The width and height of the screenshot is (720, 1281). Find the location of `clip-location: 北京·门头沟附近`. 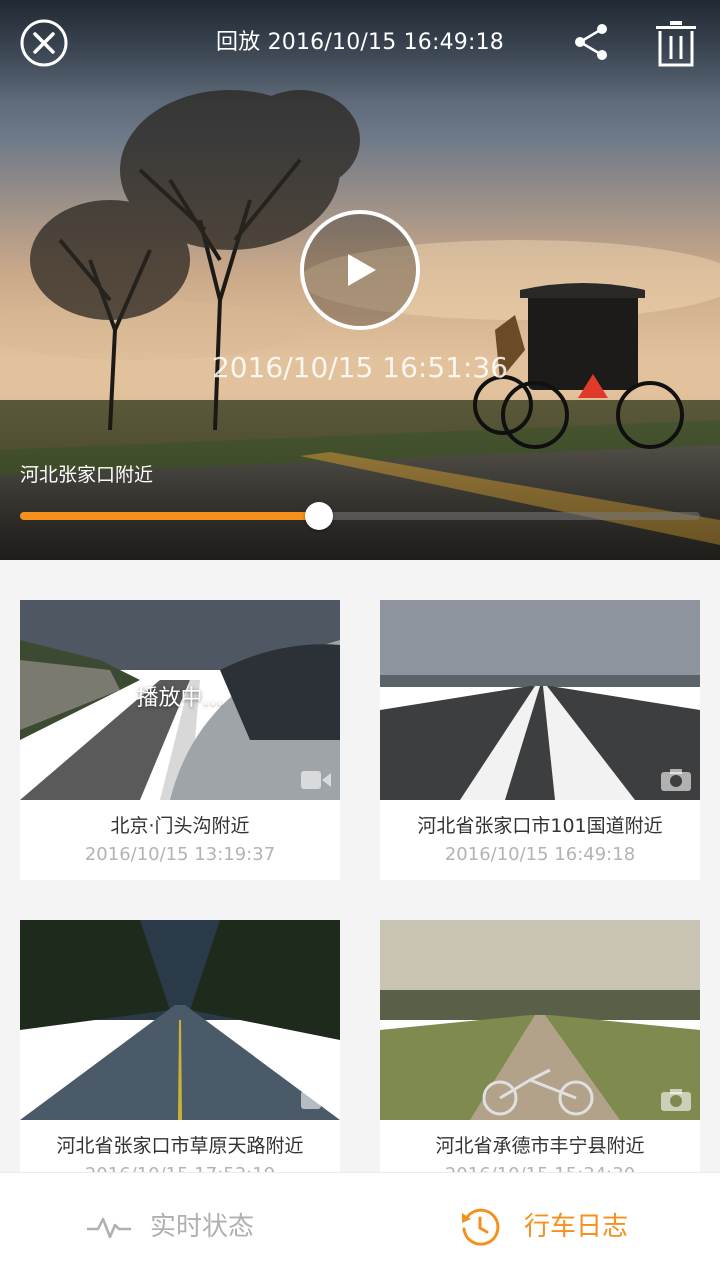

clip-location: 北京·门头沟附近 is located at coordinates (180, 826).